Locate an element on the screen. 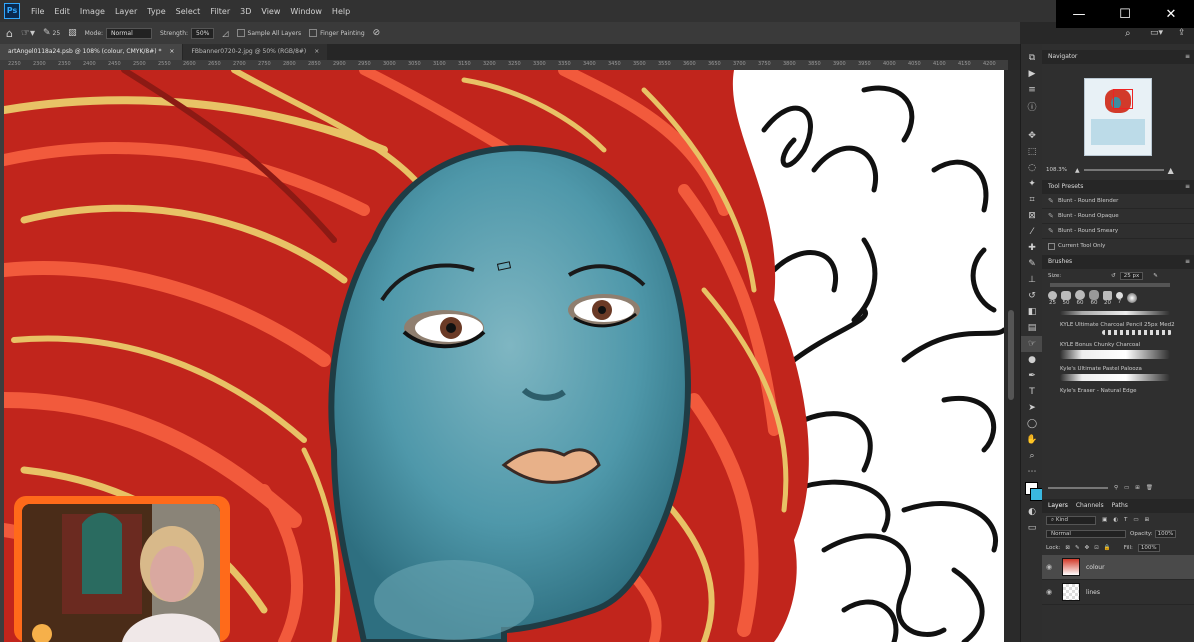  magic-wand-tool-icon: ✦ is located at coordinates (1032, 184).